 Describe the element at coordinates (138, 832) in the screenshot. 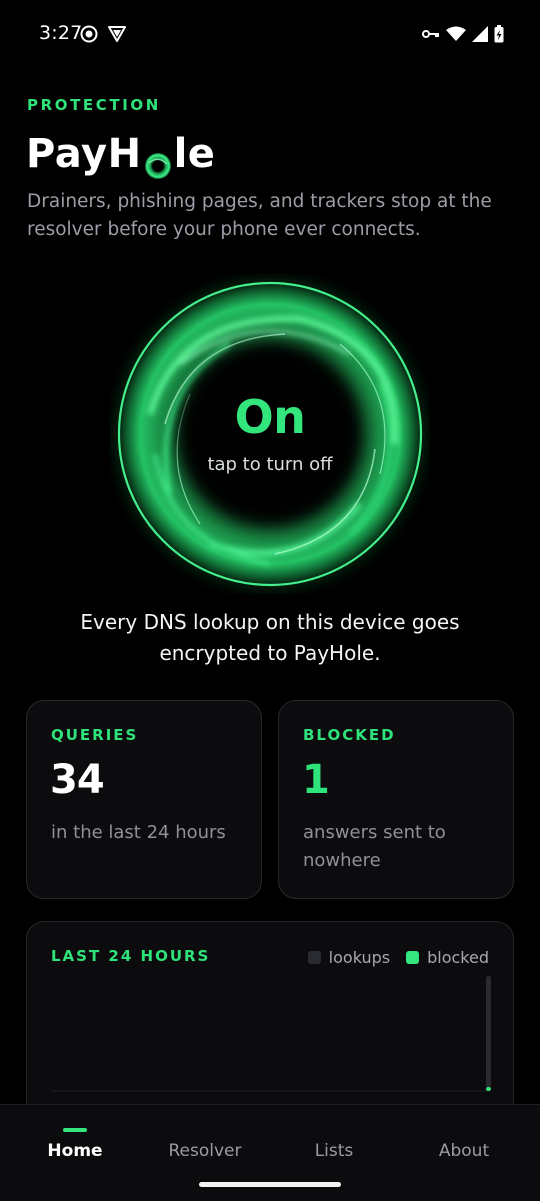

I see `queries-desc: in the last 24 hours` at that location.